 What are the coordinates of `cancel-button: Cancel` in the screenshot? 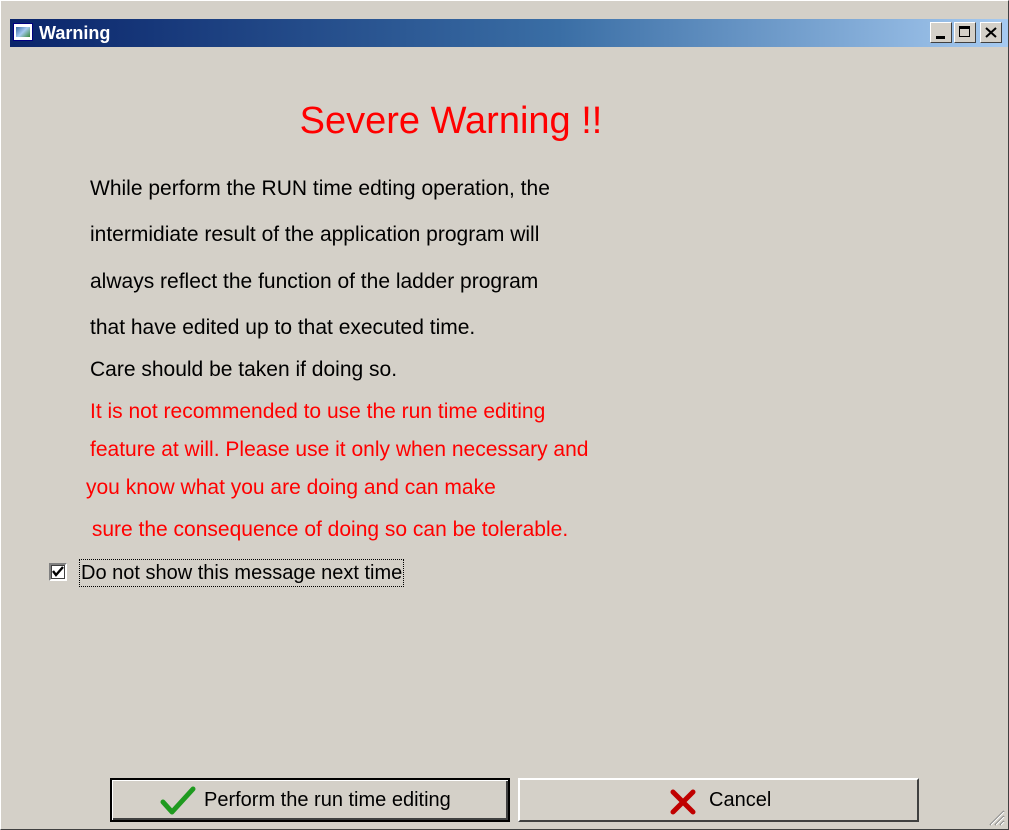 It's located at (718, 800).